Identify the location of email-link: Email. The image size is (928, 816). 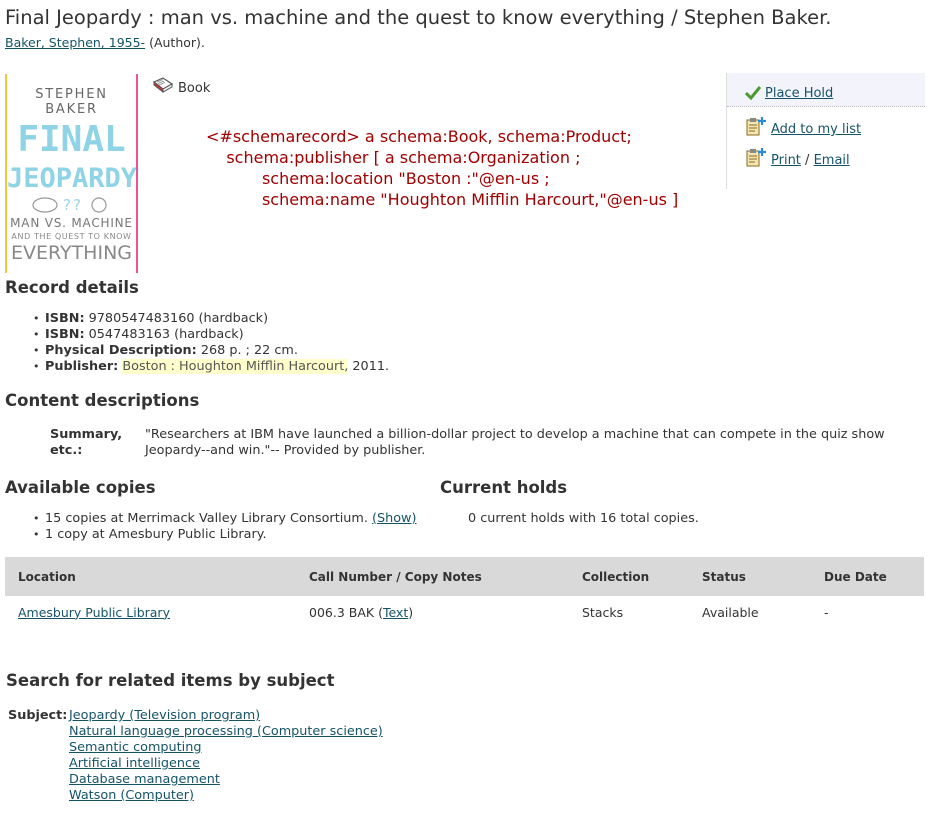
(832, 160).